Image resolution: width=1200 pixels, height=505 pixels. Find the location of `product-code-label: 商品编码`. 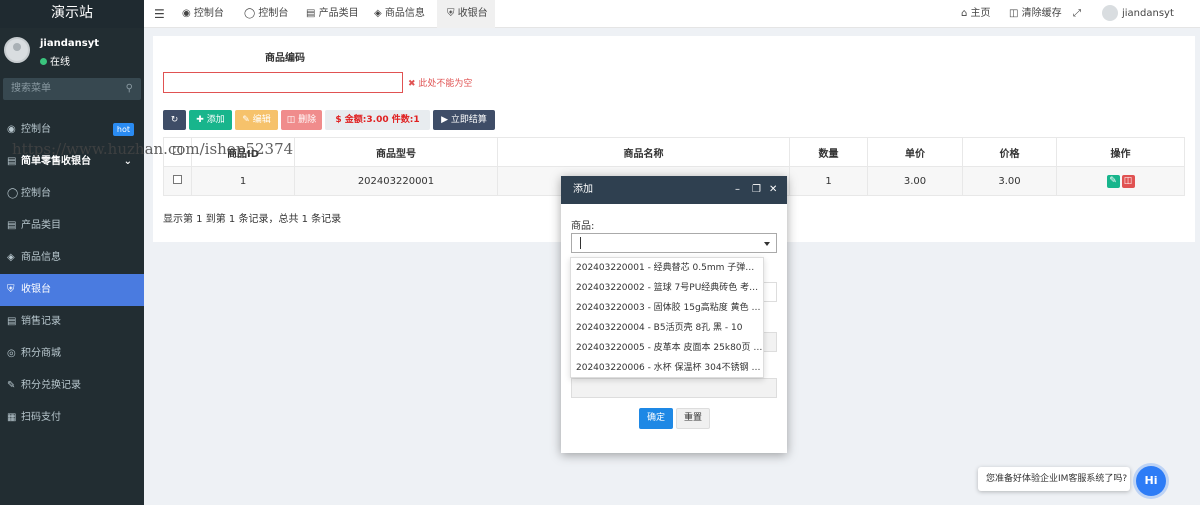

product-code-label: 商品编码 is located at coordinates (285, 58).